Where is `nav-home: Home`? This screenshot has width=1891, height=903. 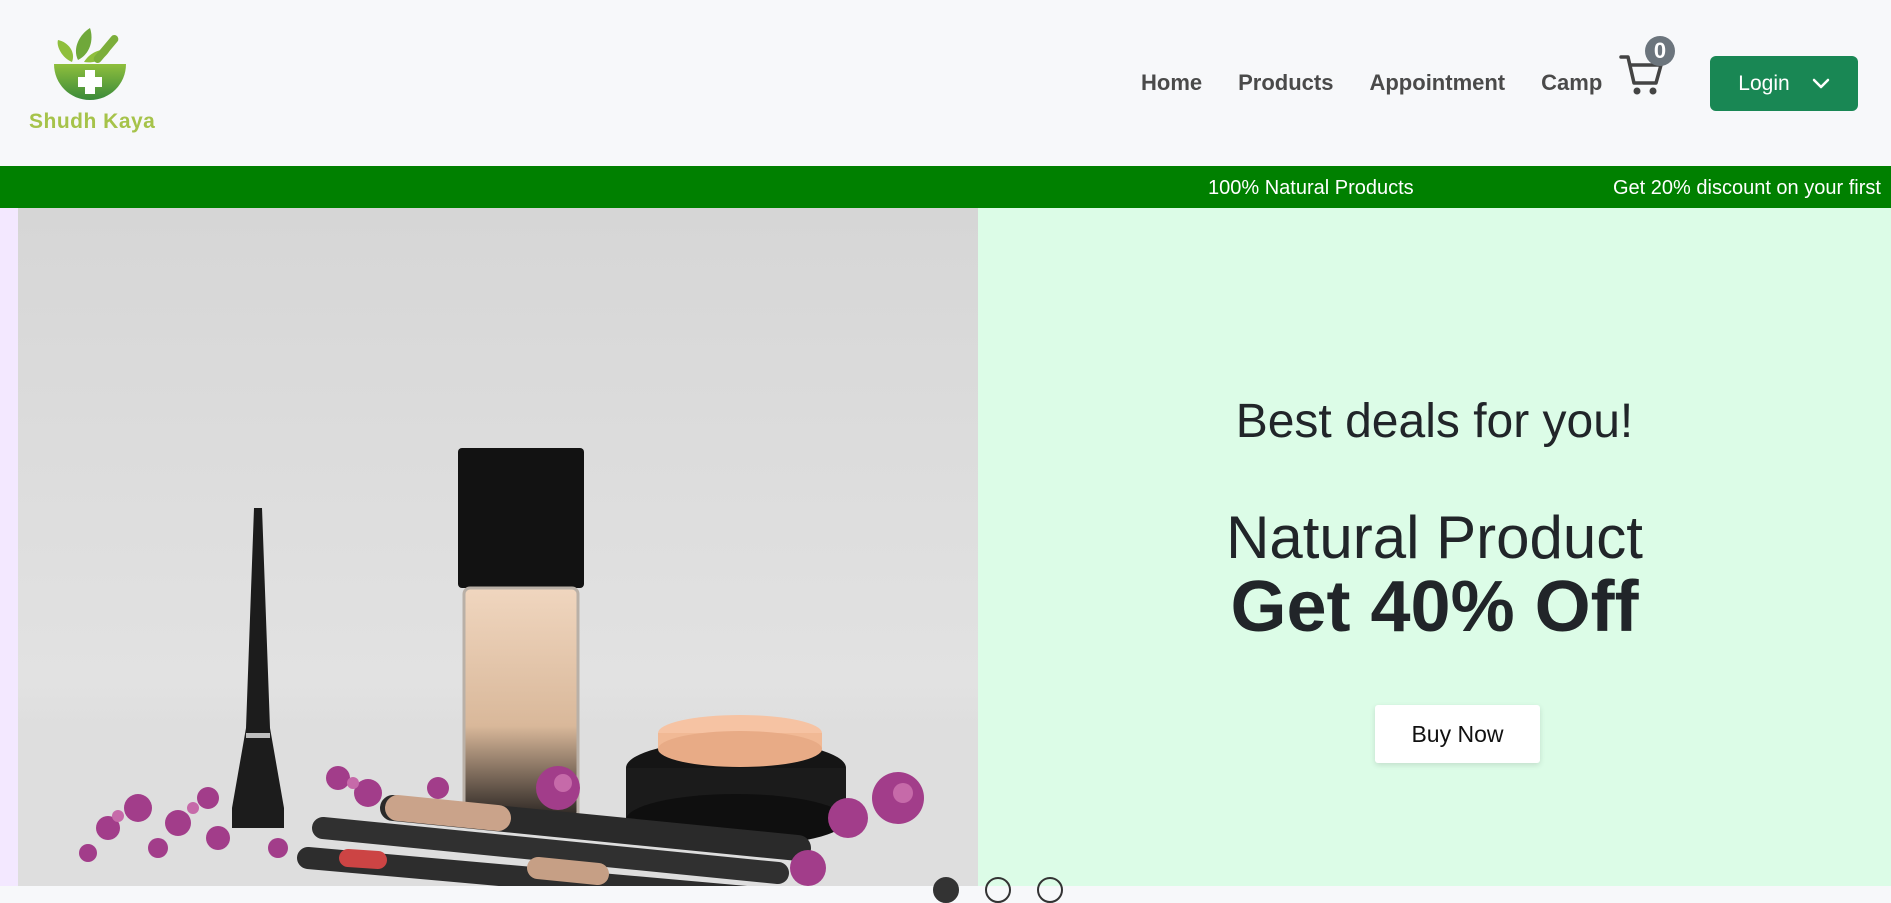 nav-home: Home is located at coordinates (1171, 83).